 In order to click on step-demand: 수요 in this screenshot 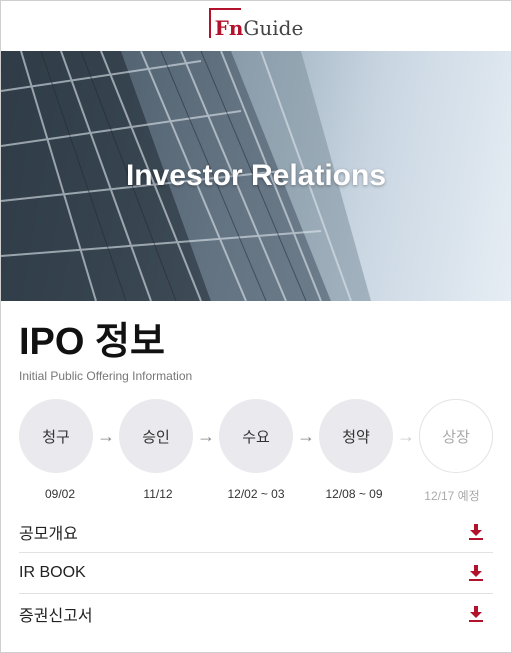, I will do `click(256, 436)`.